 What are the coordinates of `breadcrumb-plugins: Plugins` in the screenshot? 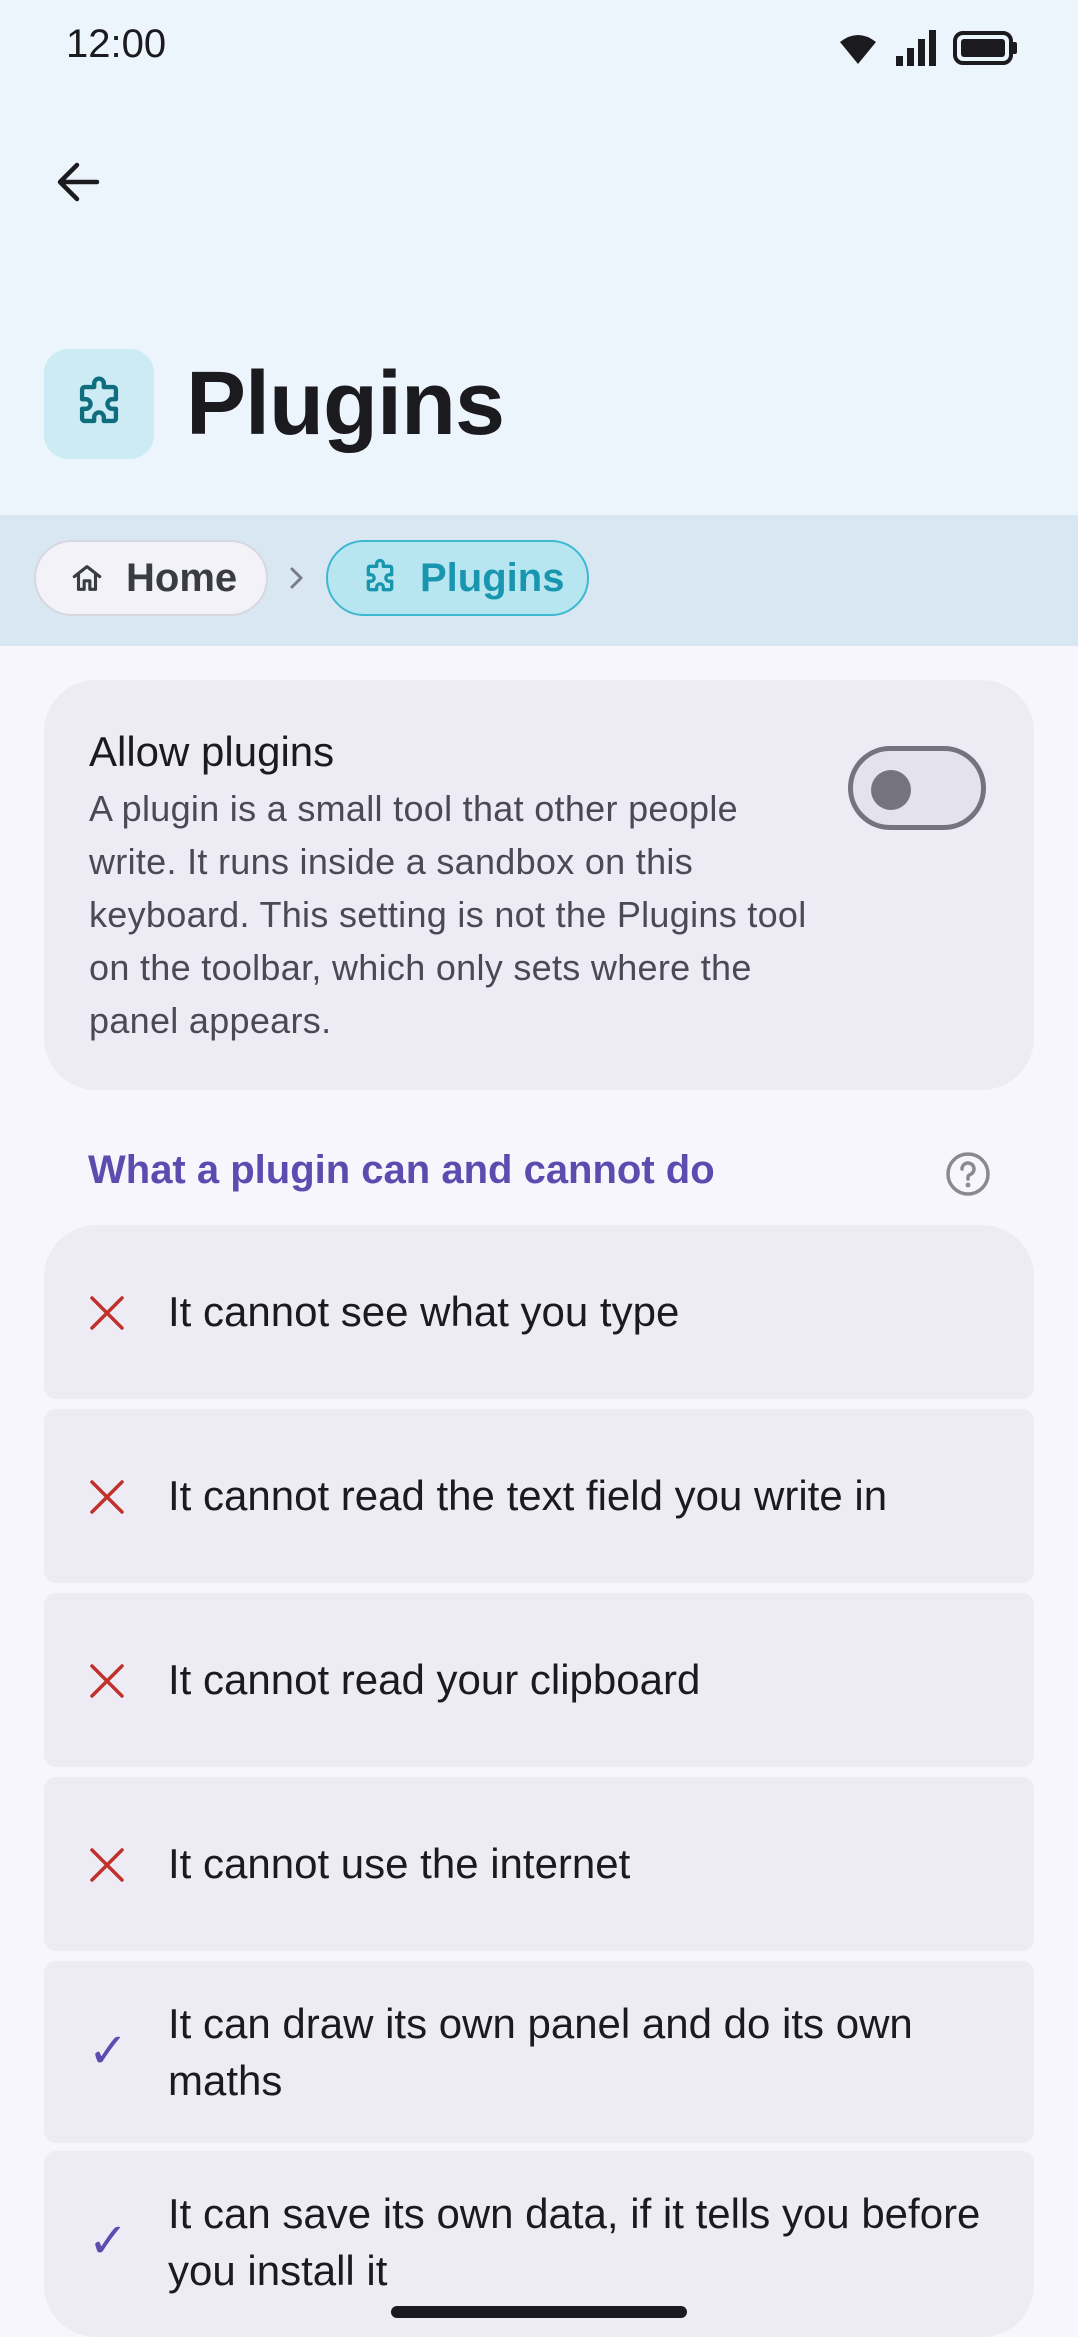 It's located at (457, 578).